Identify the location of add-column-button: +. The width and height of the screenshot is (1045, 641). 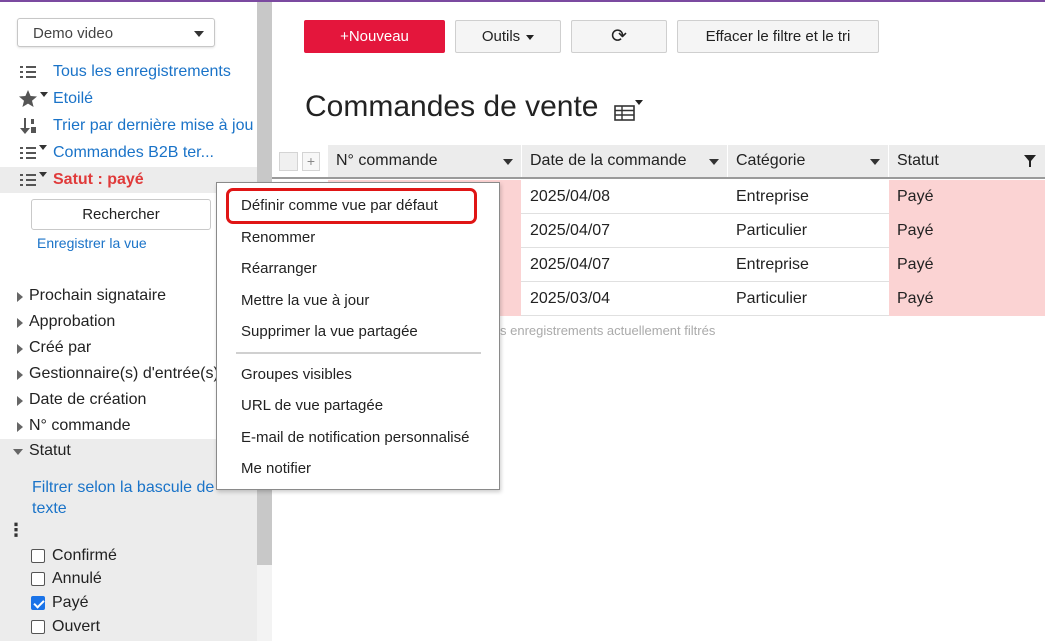
(311, 161).